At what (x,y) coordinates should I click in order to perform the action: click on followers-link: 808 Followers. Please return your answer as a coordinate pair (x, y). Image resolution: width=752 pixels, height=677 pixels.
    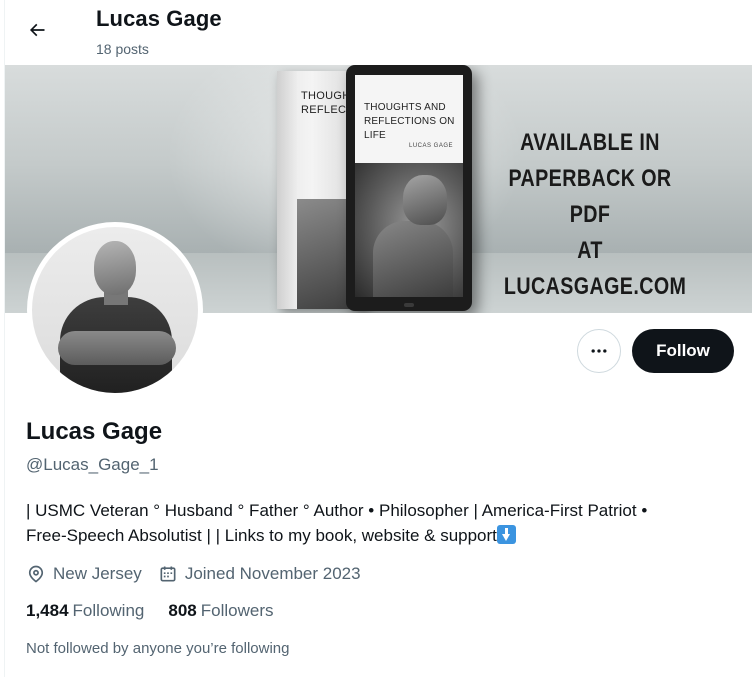
    Looking at the image, I should click on (220, 611).